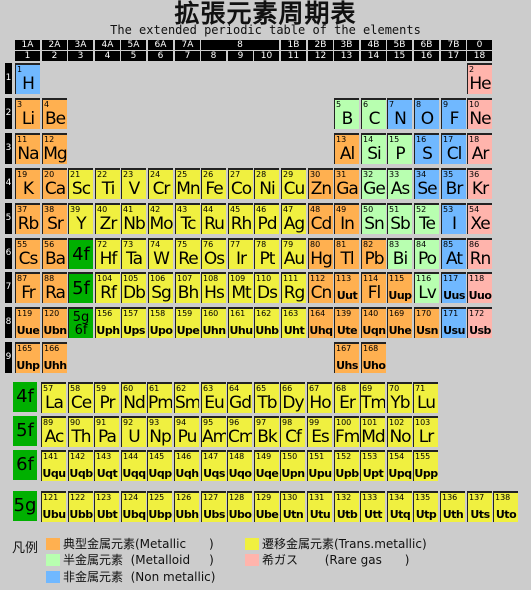  Describe the element at coordinates (479, 506) in the screenshot. I see `element-cell: 137 Uts` at that location.